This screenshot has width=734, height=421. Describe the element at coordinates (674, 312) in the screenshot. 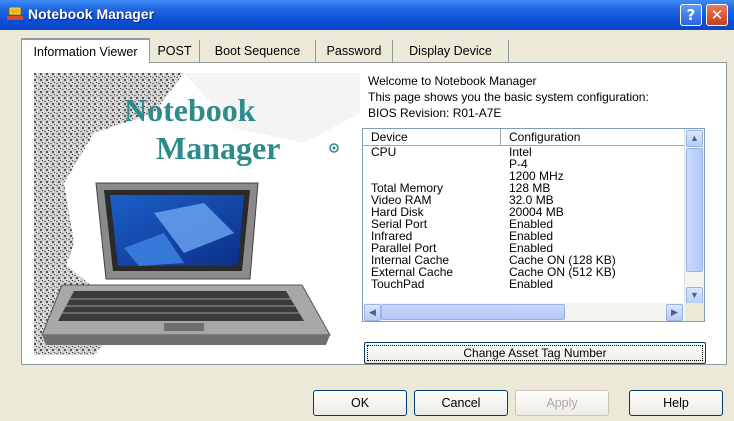

I see `scroll-right-icon: ▶` at that location.